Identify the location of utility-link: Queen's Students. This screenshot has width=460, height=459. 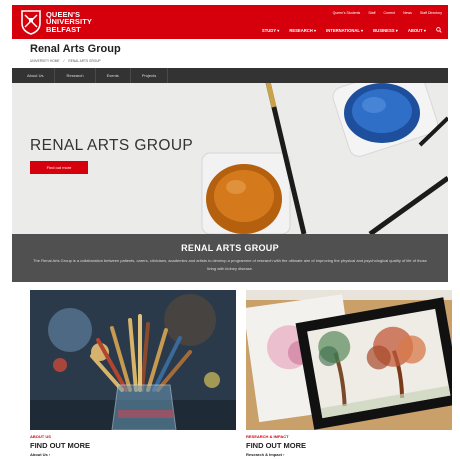
(347, 13).